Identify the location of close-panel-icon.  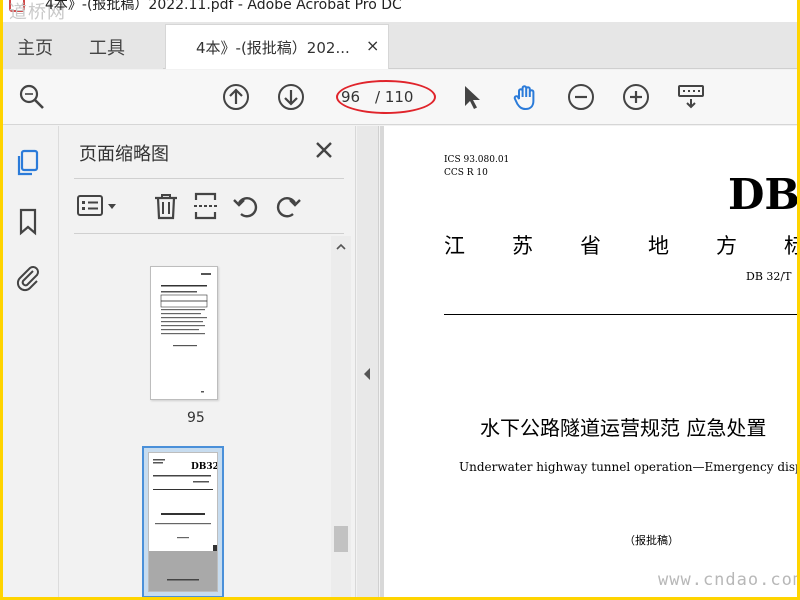
(324, 150).